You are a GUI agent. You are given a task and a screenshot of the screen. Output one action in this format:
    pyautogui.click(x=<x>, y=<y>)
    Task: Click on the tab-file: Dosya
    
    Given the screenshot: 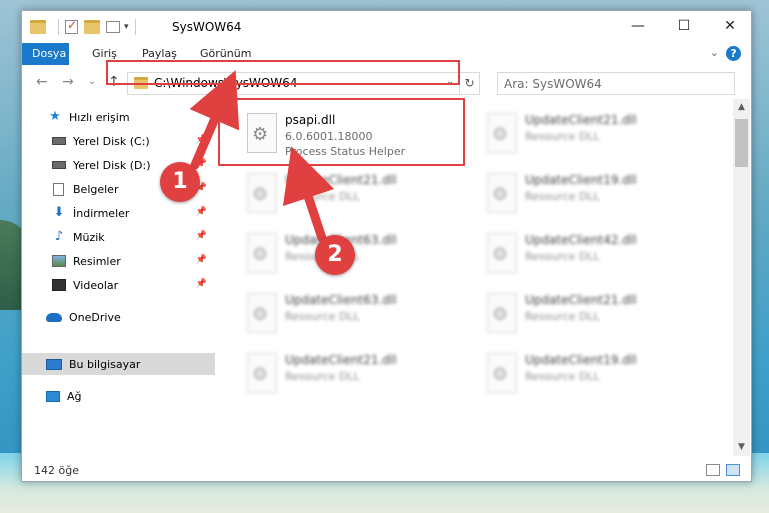 What is the action you would take?
    pyautogui.click(x=45, y=54)
    